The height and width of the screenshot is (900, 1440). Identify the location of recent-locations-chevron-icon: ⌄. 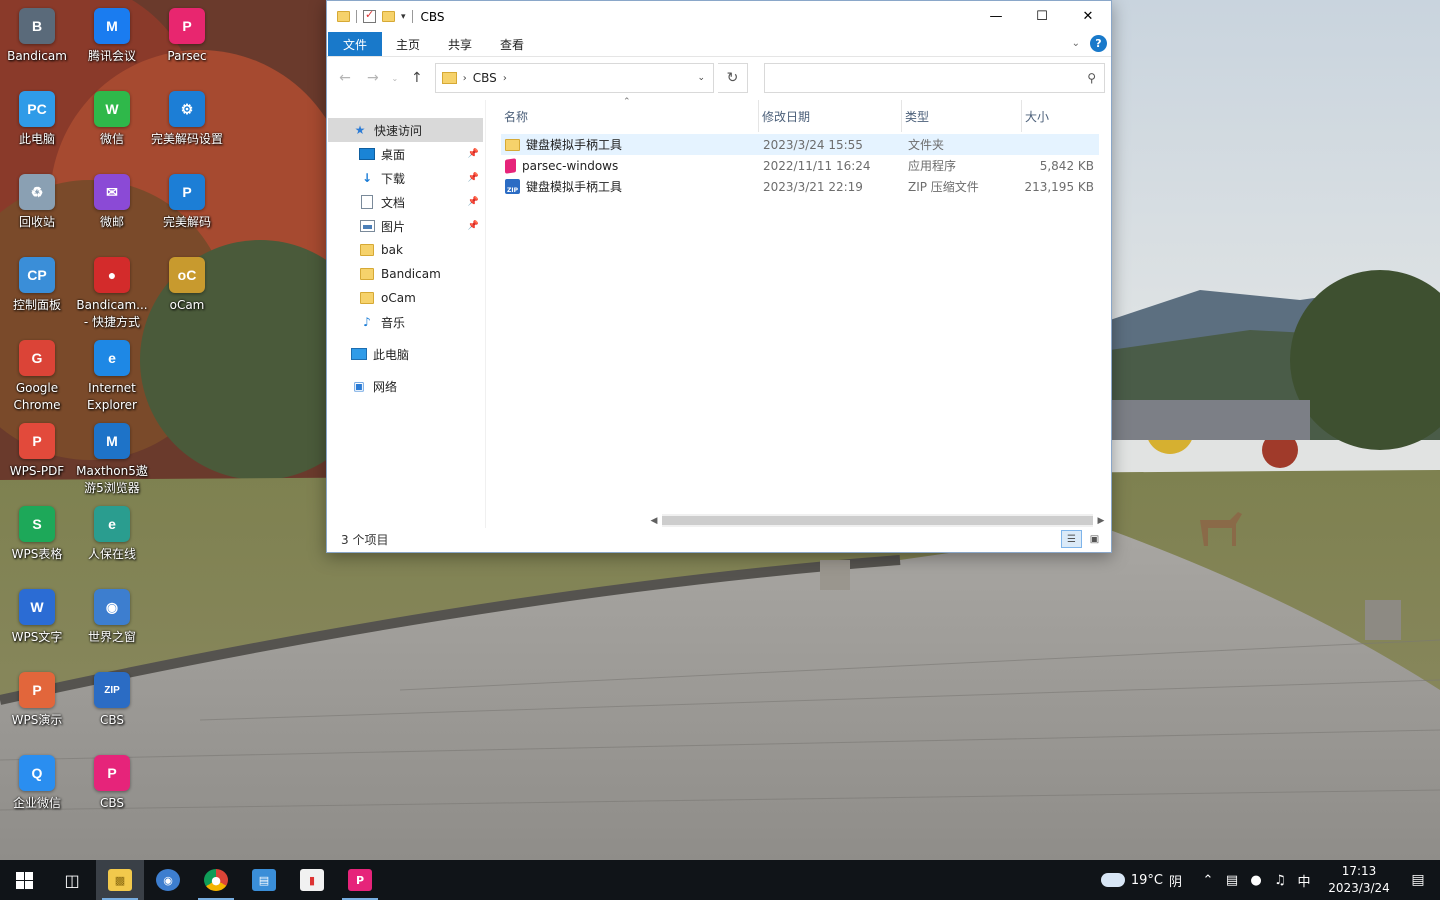
(395, 78).